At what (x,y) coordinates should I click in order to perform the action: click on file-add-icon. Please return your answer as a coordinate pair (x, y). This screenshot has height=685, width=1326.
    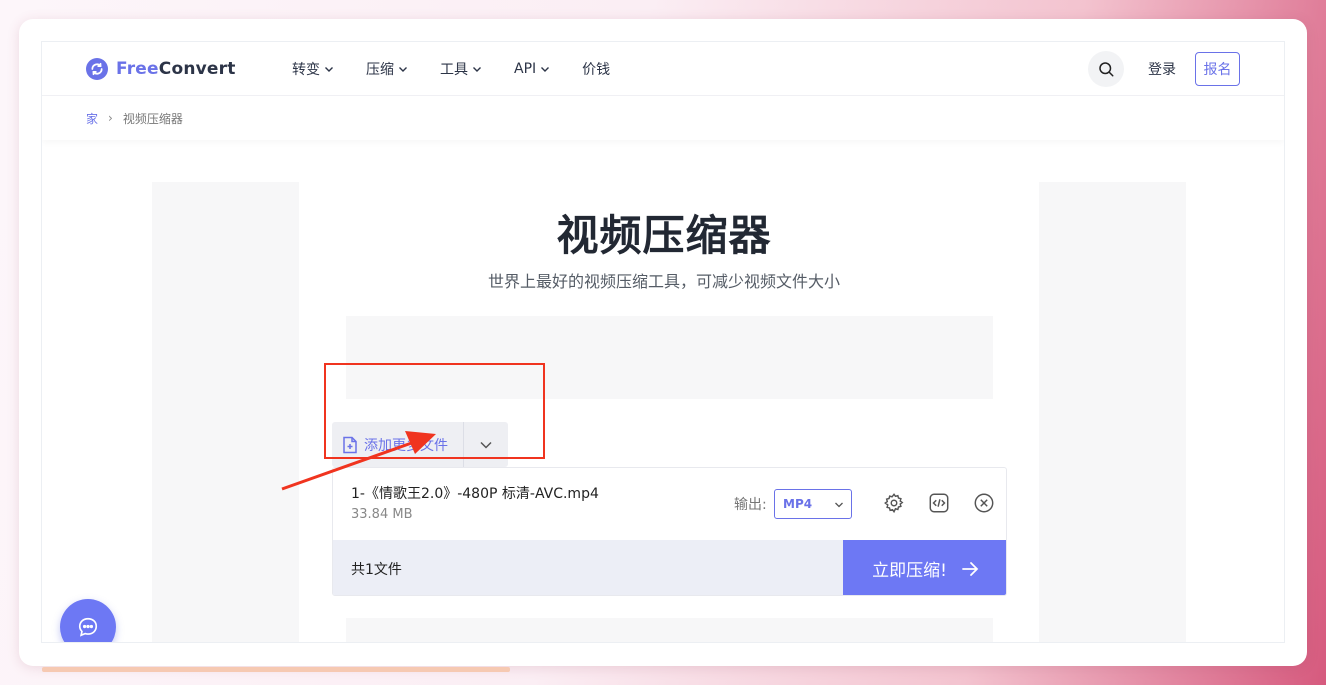
    Looking at the image, I should click on (350, 444).